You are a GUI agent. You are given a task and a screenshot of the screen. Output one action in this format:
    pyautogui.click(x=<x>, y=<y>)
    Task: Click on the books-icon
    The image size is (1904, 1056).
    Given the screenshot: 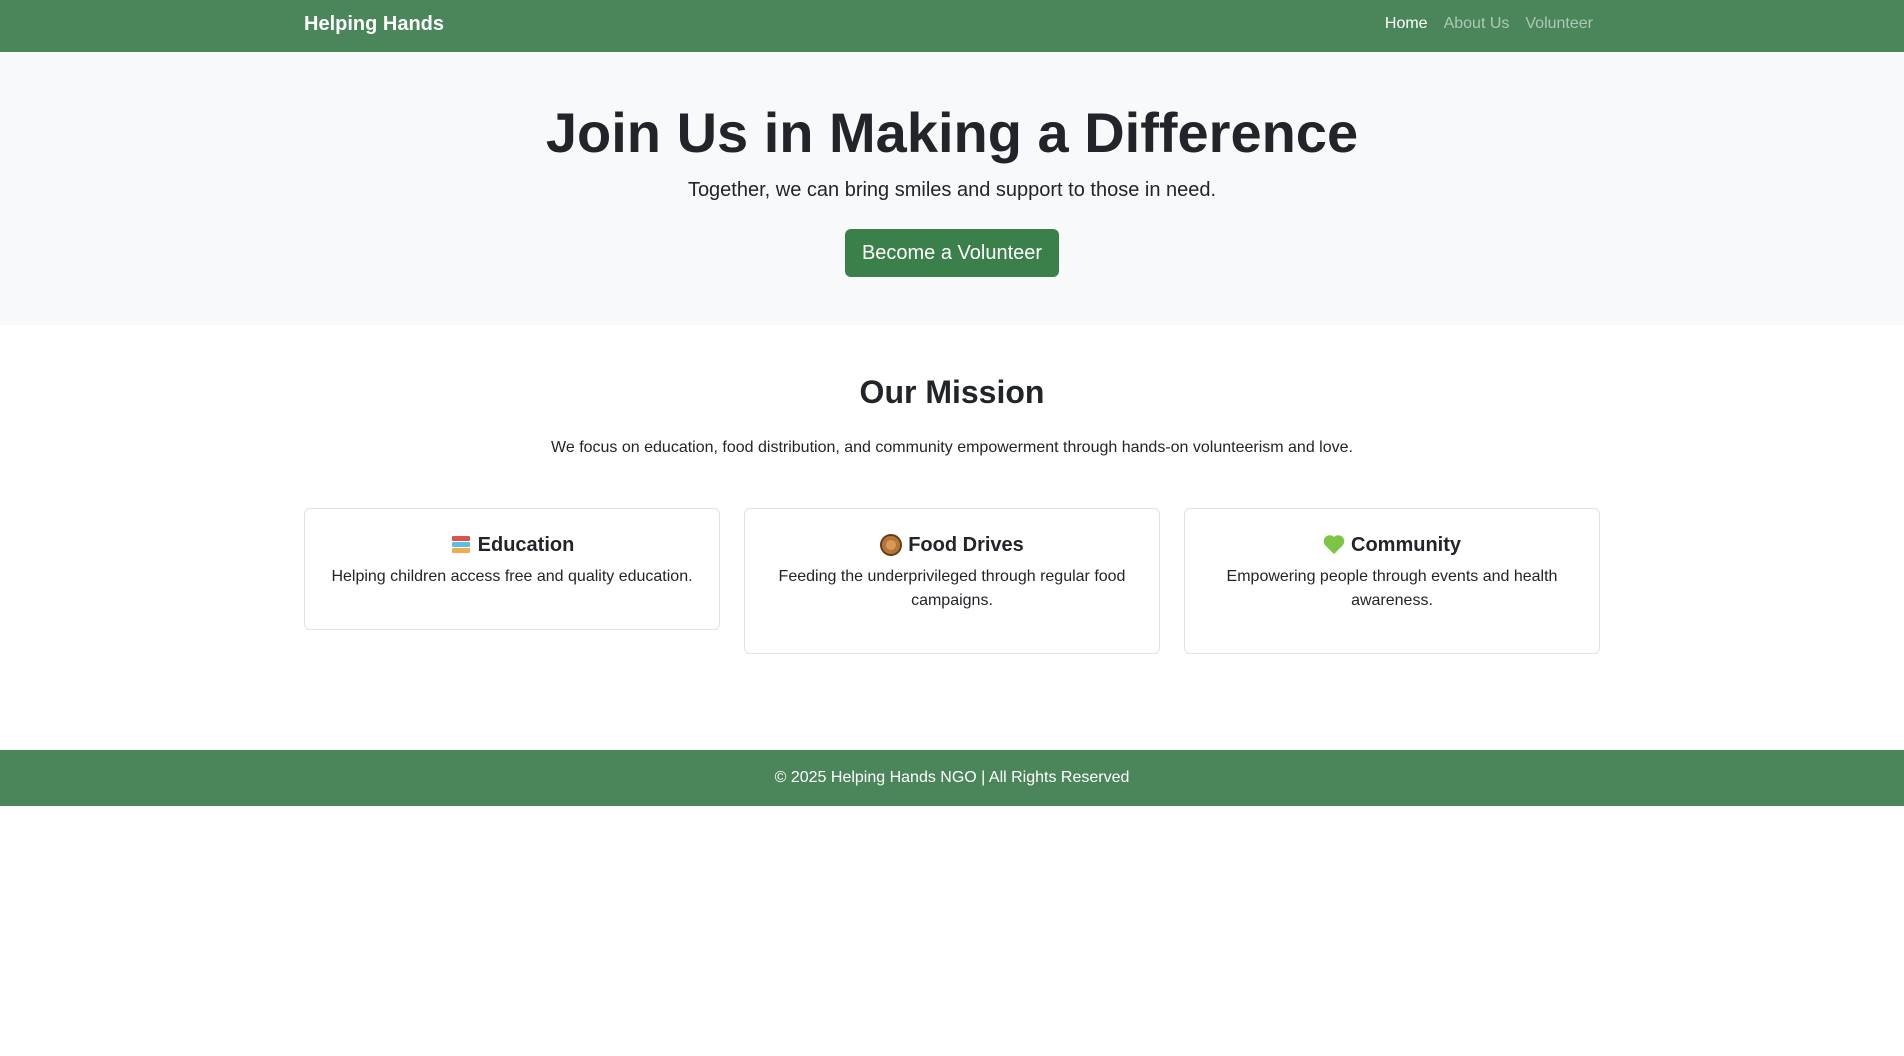 What is the action you would take?
    pyautogui.click(x=461, y=545)
    